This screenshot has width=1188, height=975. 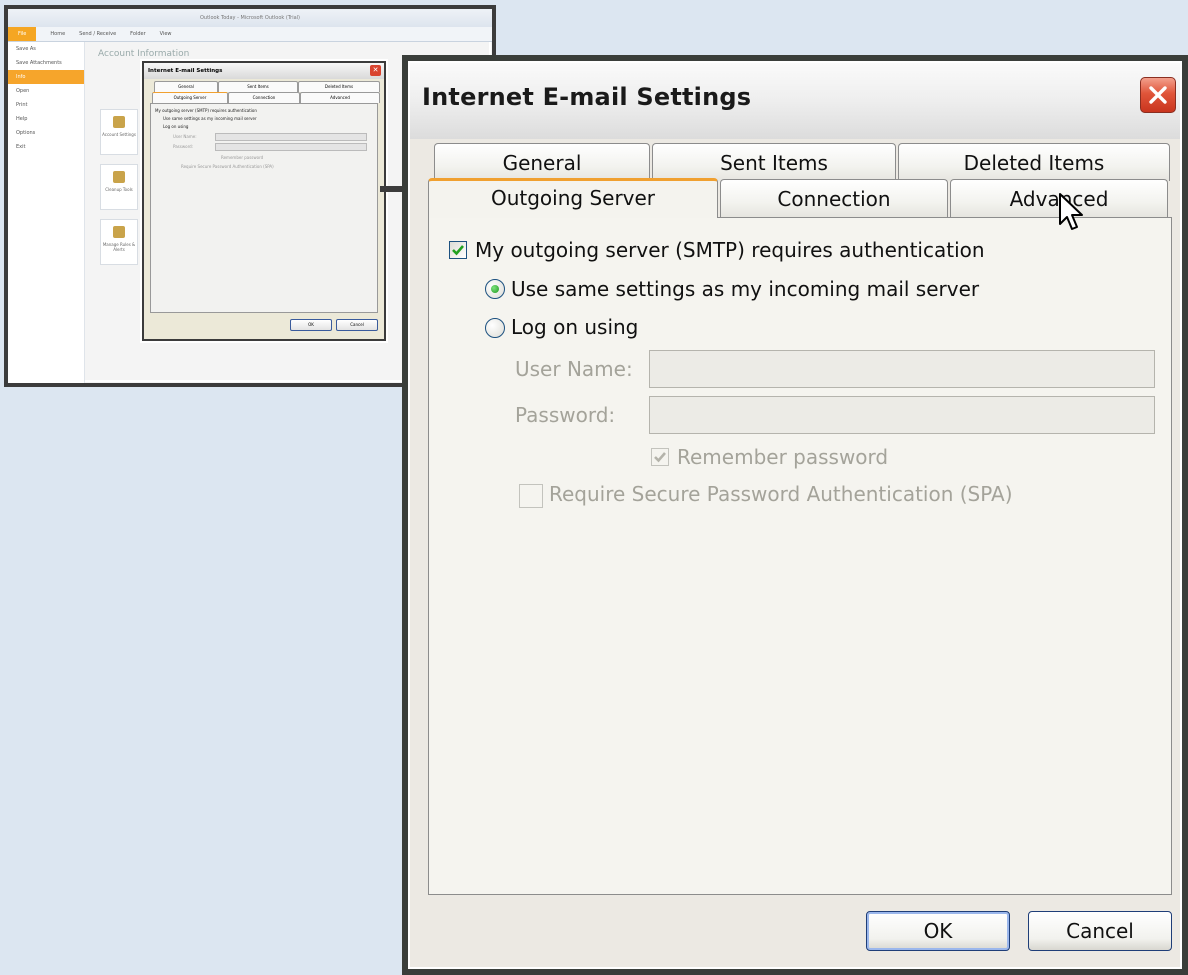 What do you see at coordinates (58, 34) in the screenshot?
I see `thumbnail-ribbon-tab-home: Home` at bounding box center [58, 34].